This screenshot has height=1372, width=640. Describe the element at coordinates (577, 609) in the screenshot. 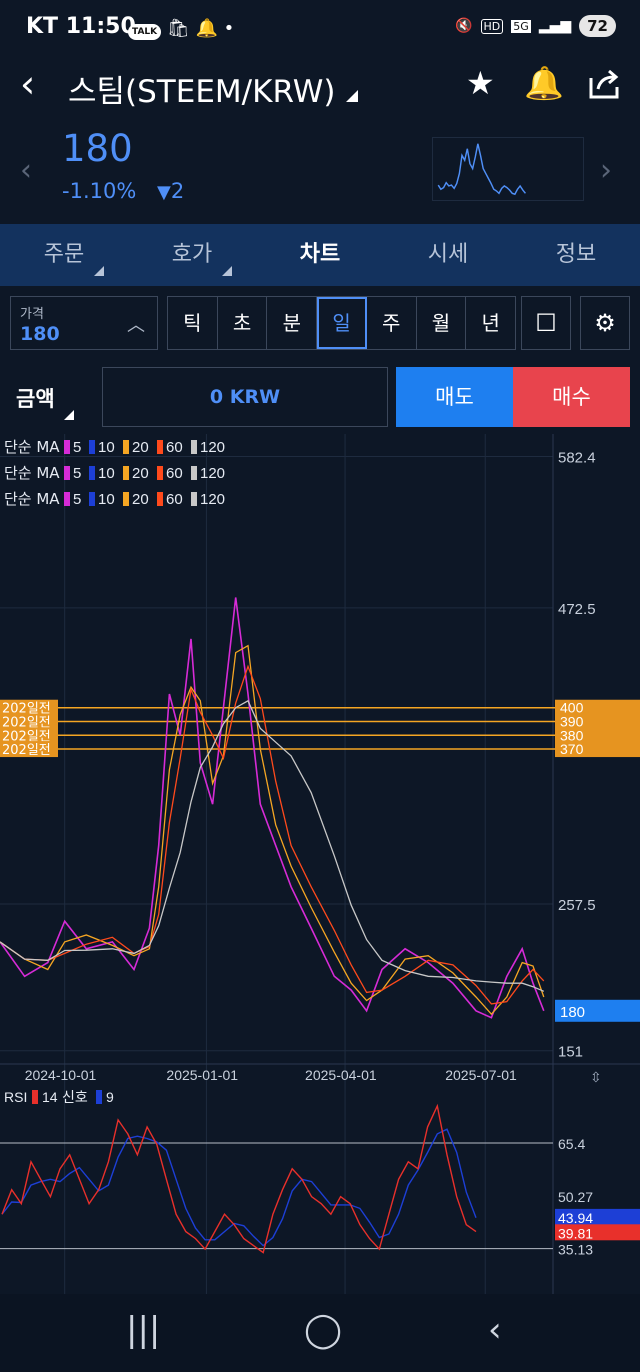

I see `y-tick-label: 472.5` at that location.